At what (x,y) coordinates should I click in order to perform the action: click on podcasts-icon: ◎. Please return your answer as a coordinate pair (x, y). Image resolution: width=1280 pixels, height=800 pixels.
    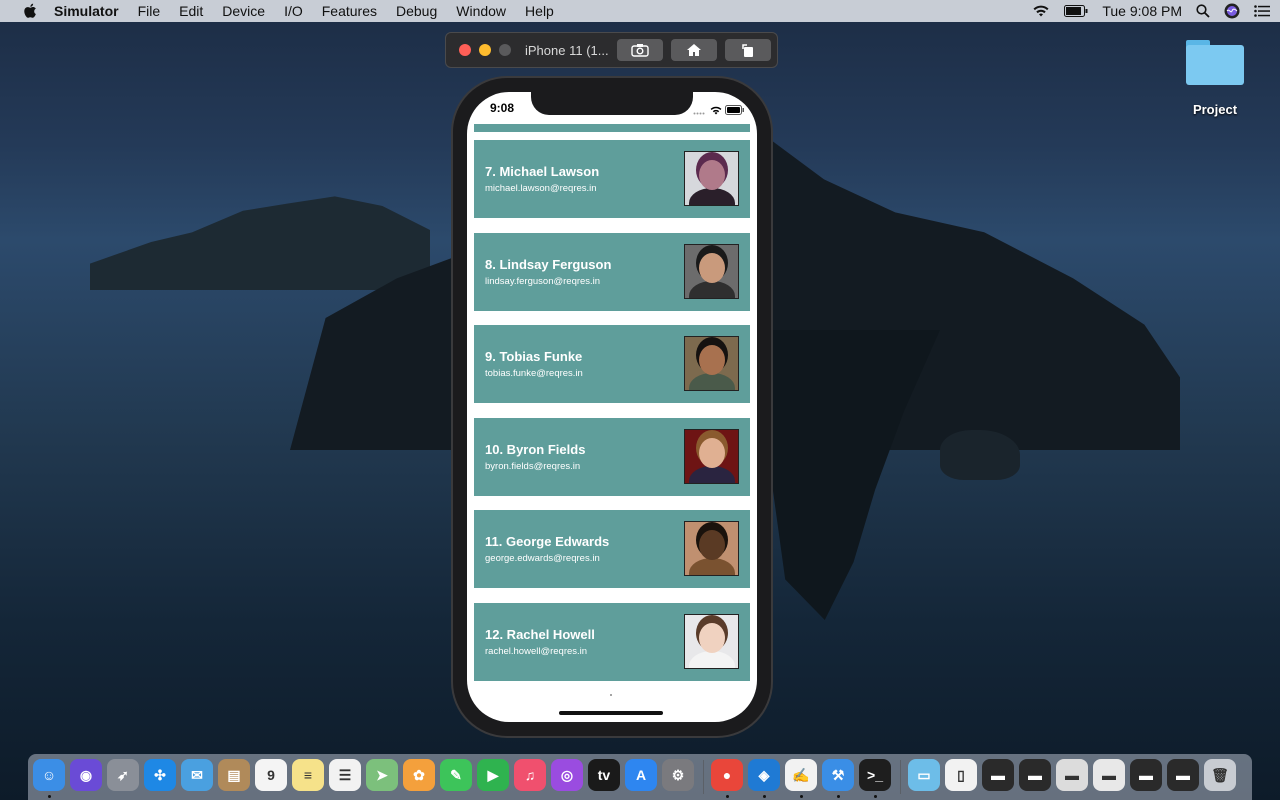
    Looking at the image, I should click on (567, 775).